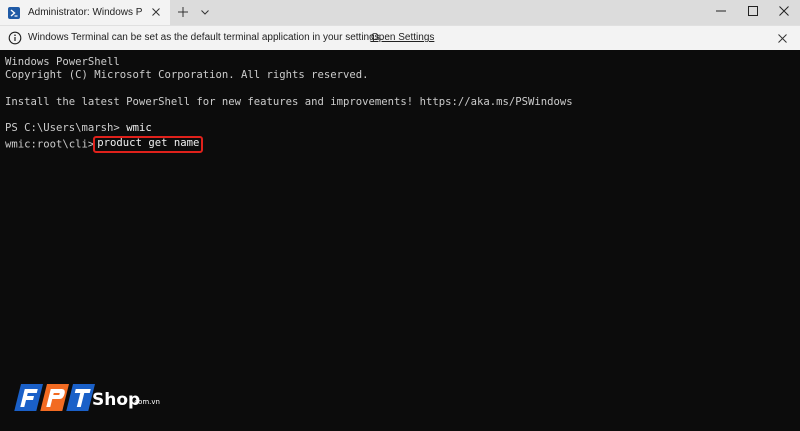 This screenshot has height=431, width=800. What do you see at coordinates (402, 144) in the screenshot?
I see `wmic-line: wmic:root\cli> product get name` at bounding box center [402, 144].